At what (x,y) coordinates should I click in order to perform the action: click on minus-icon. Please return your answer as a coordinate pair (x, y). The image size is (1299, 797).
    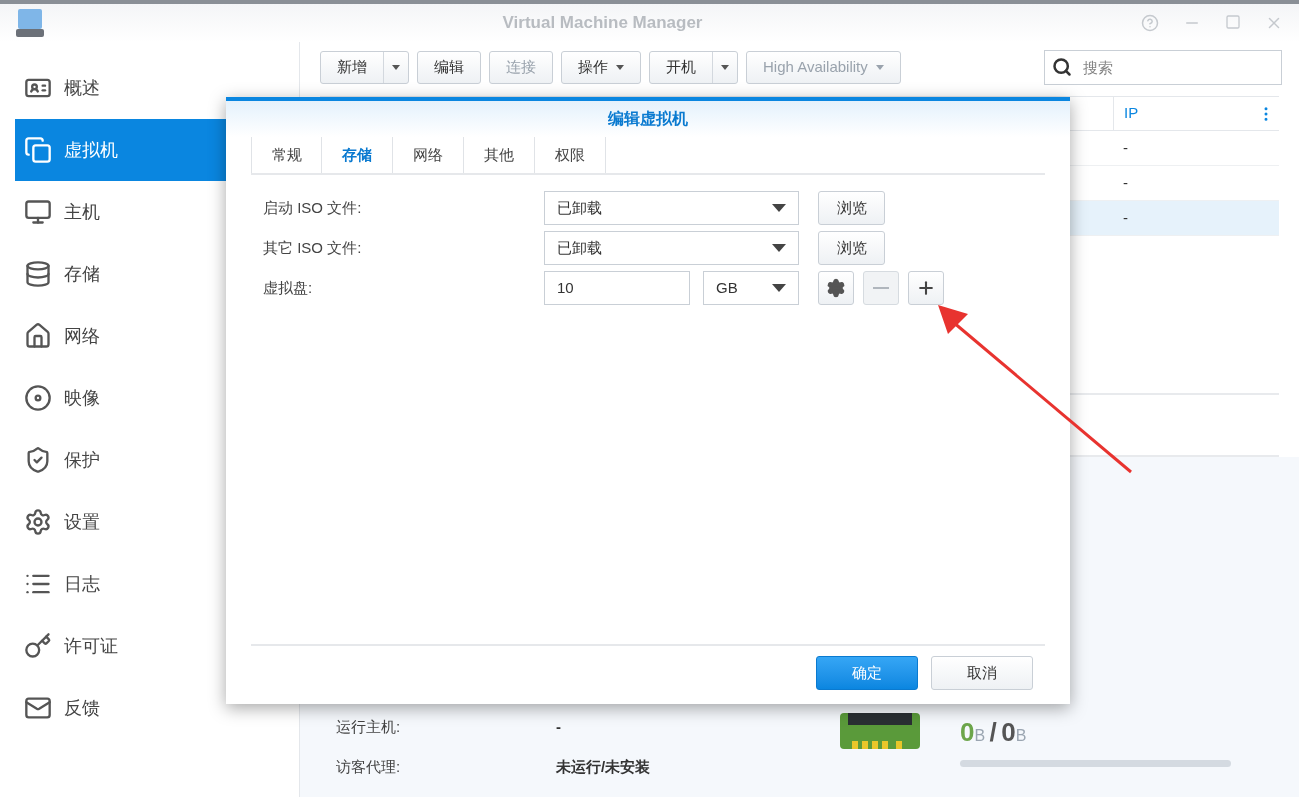
    Looking at the image, I should click on (881, 288).